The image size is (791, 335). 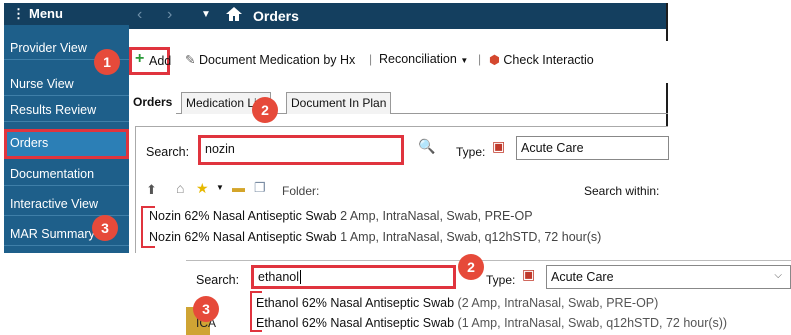 What do you see at coordinates (471, 267) in the screenshot?
I see `step-badge-2-lower: 2` at bounding box center [471, 267].